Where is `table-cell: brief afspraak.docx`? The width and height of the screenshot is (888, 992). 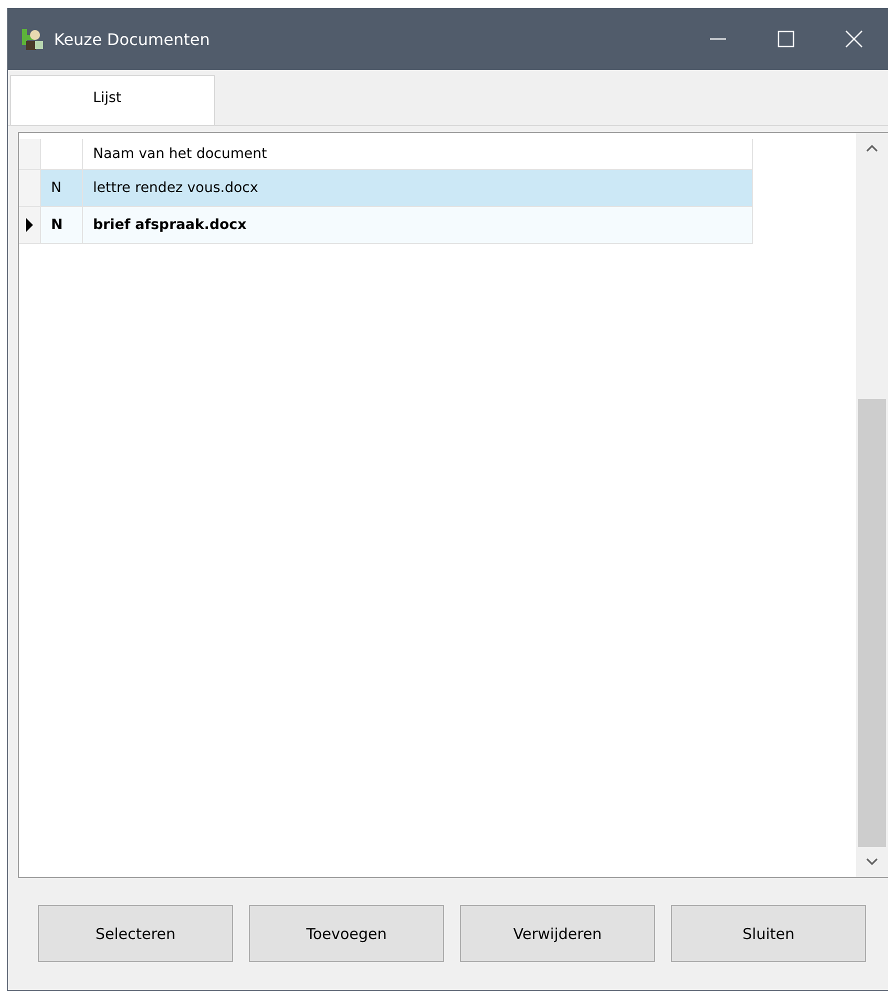 table-cell: brief afspraak.docx is located at coordinates (418, 225).